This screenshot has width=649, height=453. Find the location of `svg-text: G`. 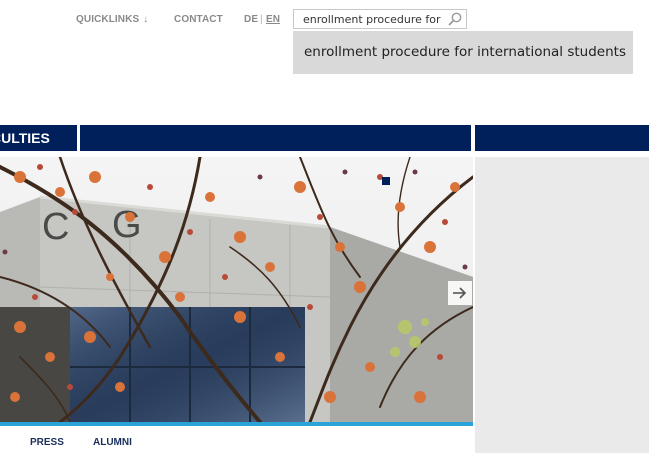

svg-text: G is located at coordinates (127, 225).